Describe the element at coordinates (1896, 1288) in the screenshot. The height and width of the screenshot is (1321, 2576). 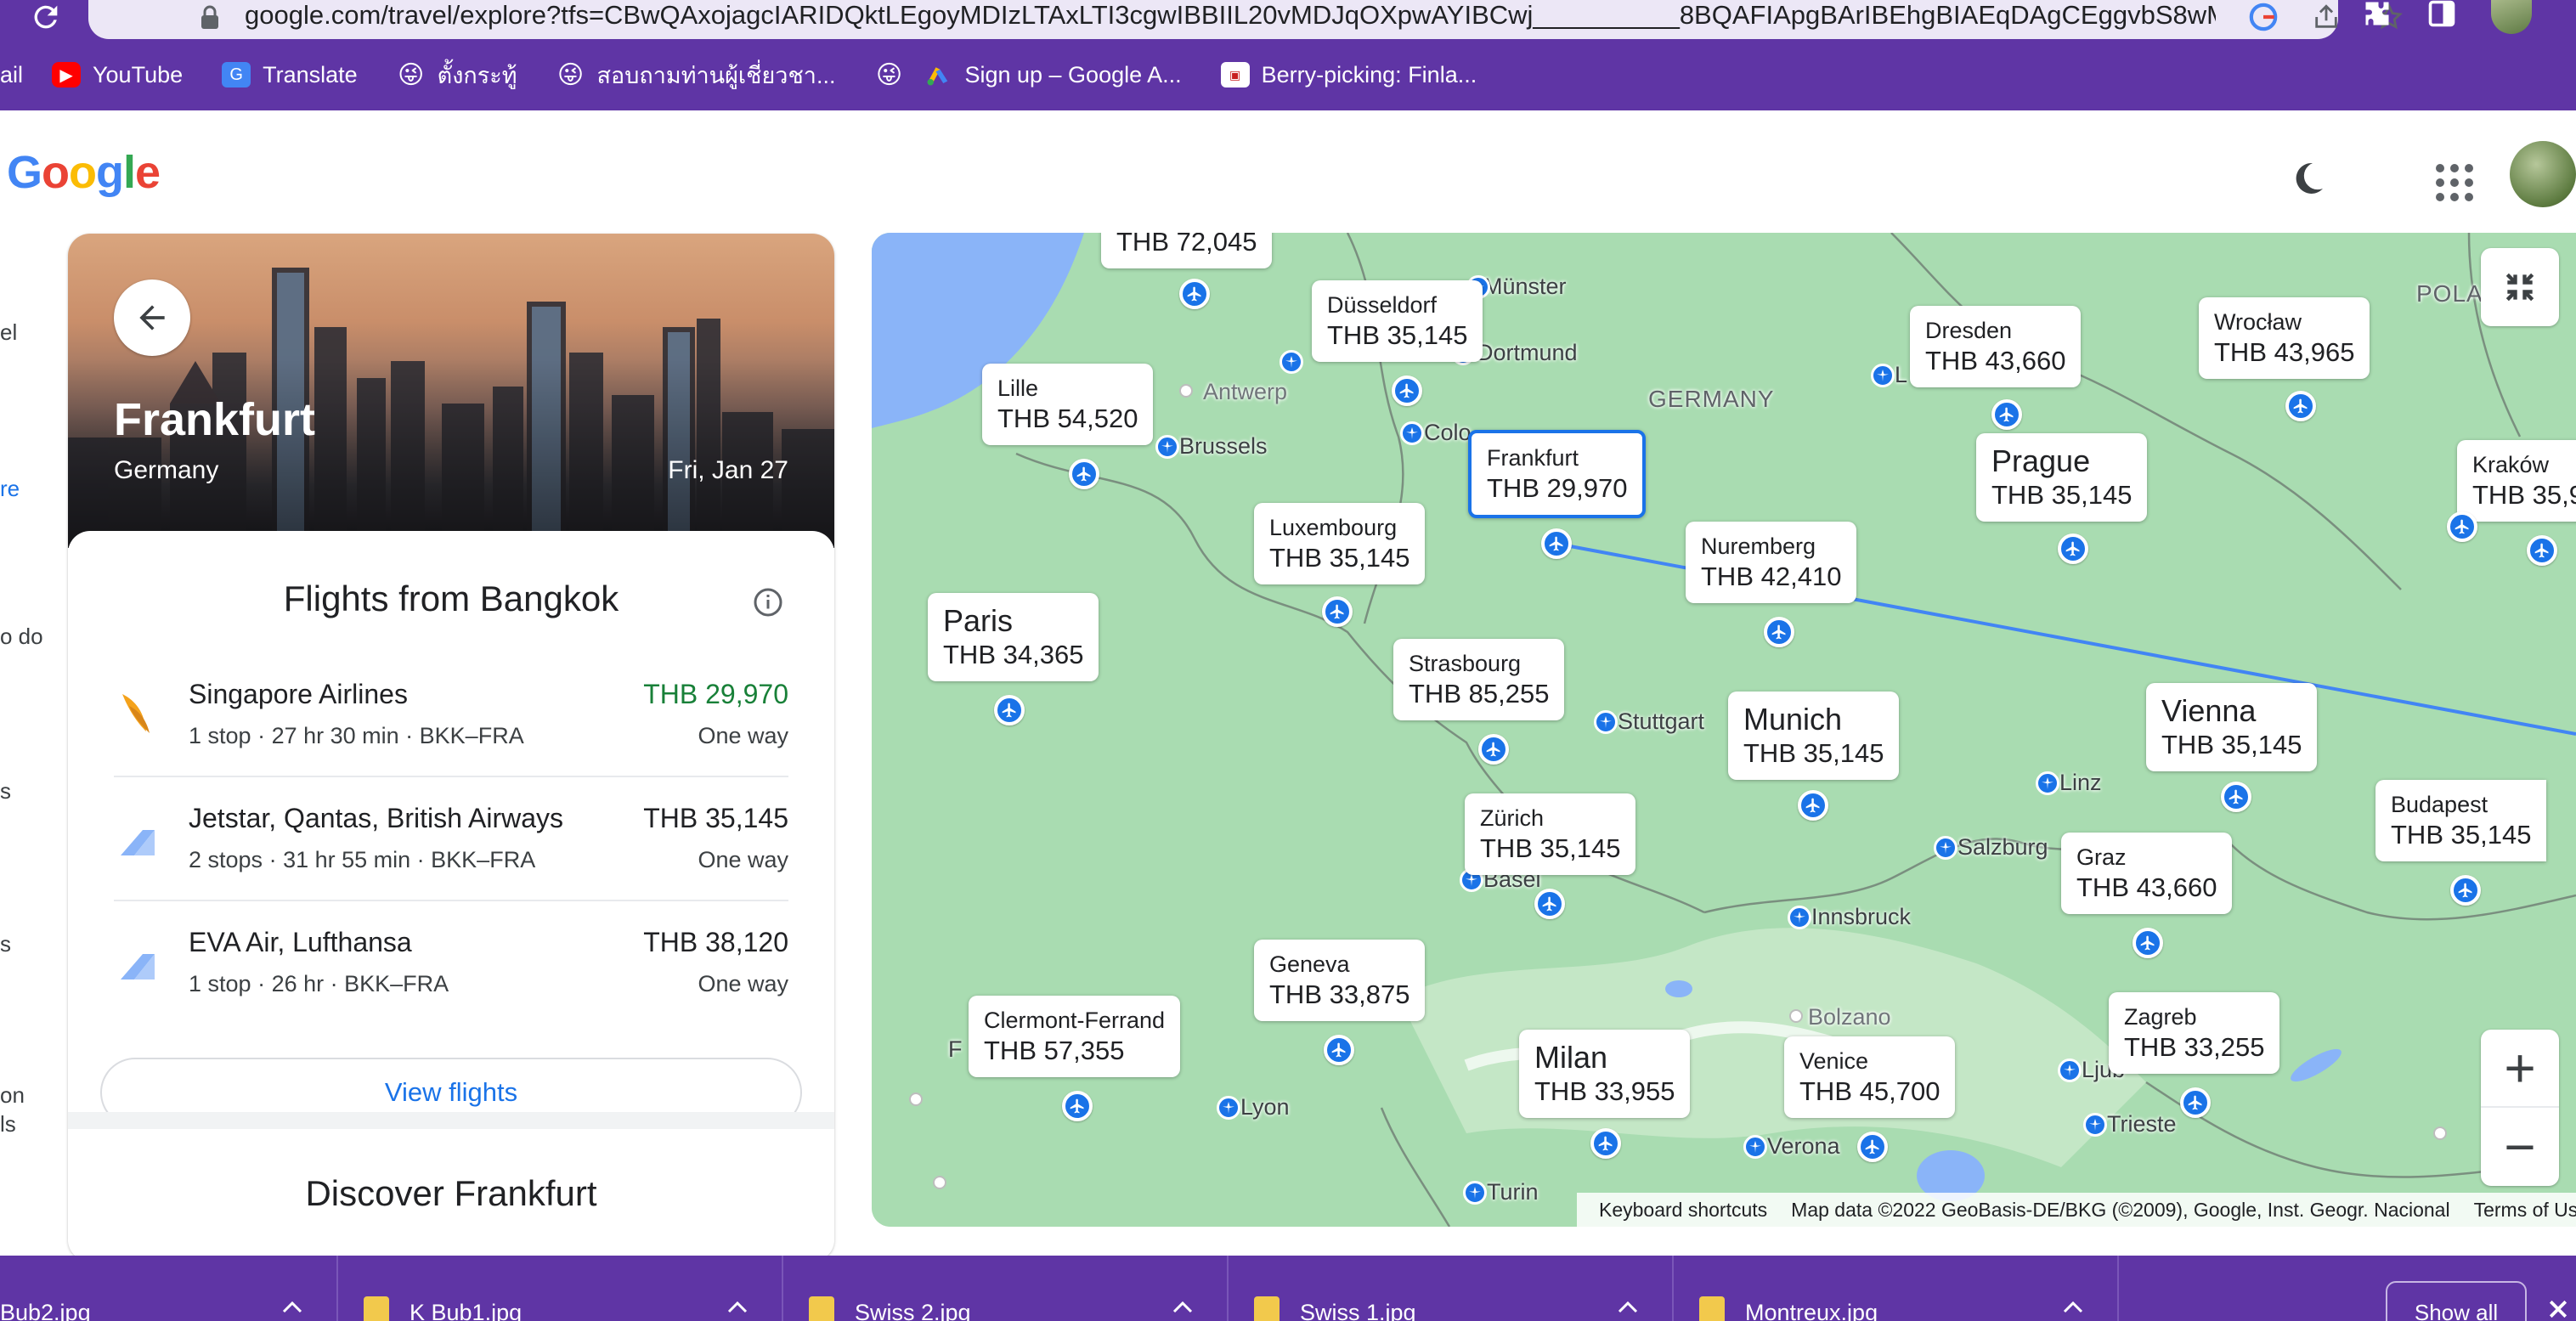
I see `download-item: Montreux.jpg` at that location.